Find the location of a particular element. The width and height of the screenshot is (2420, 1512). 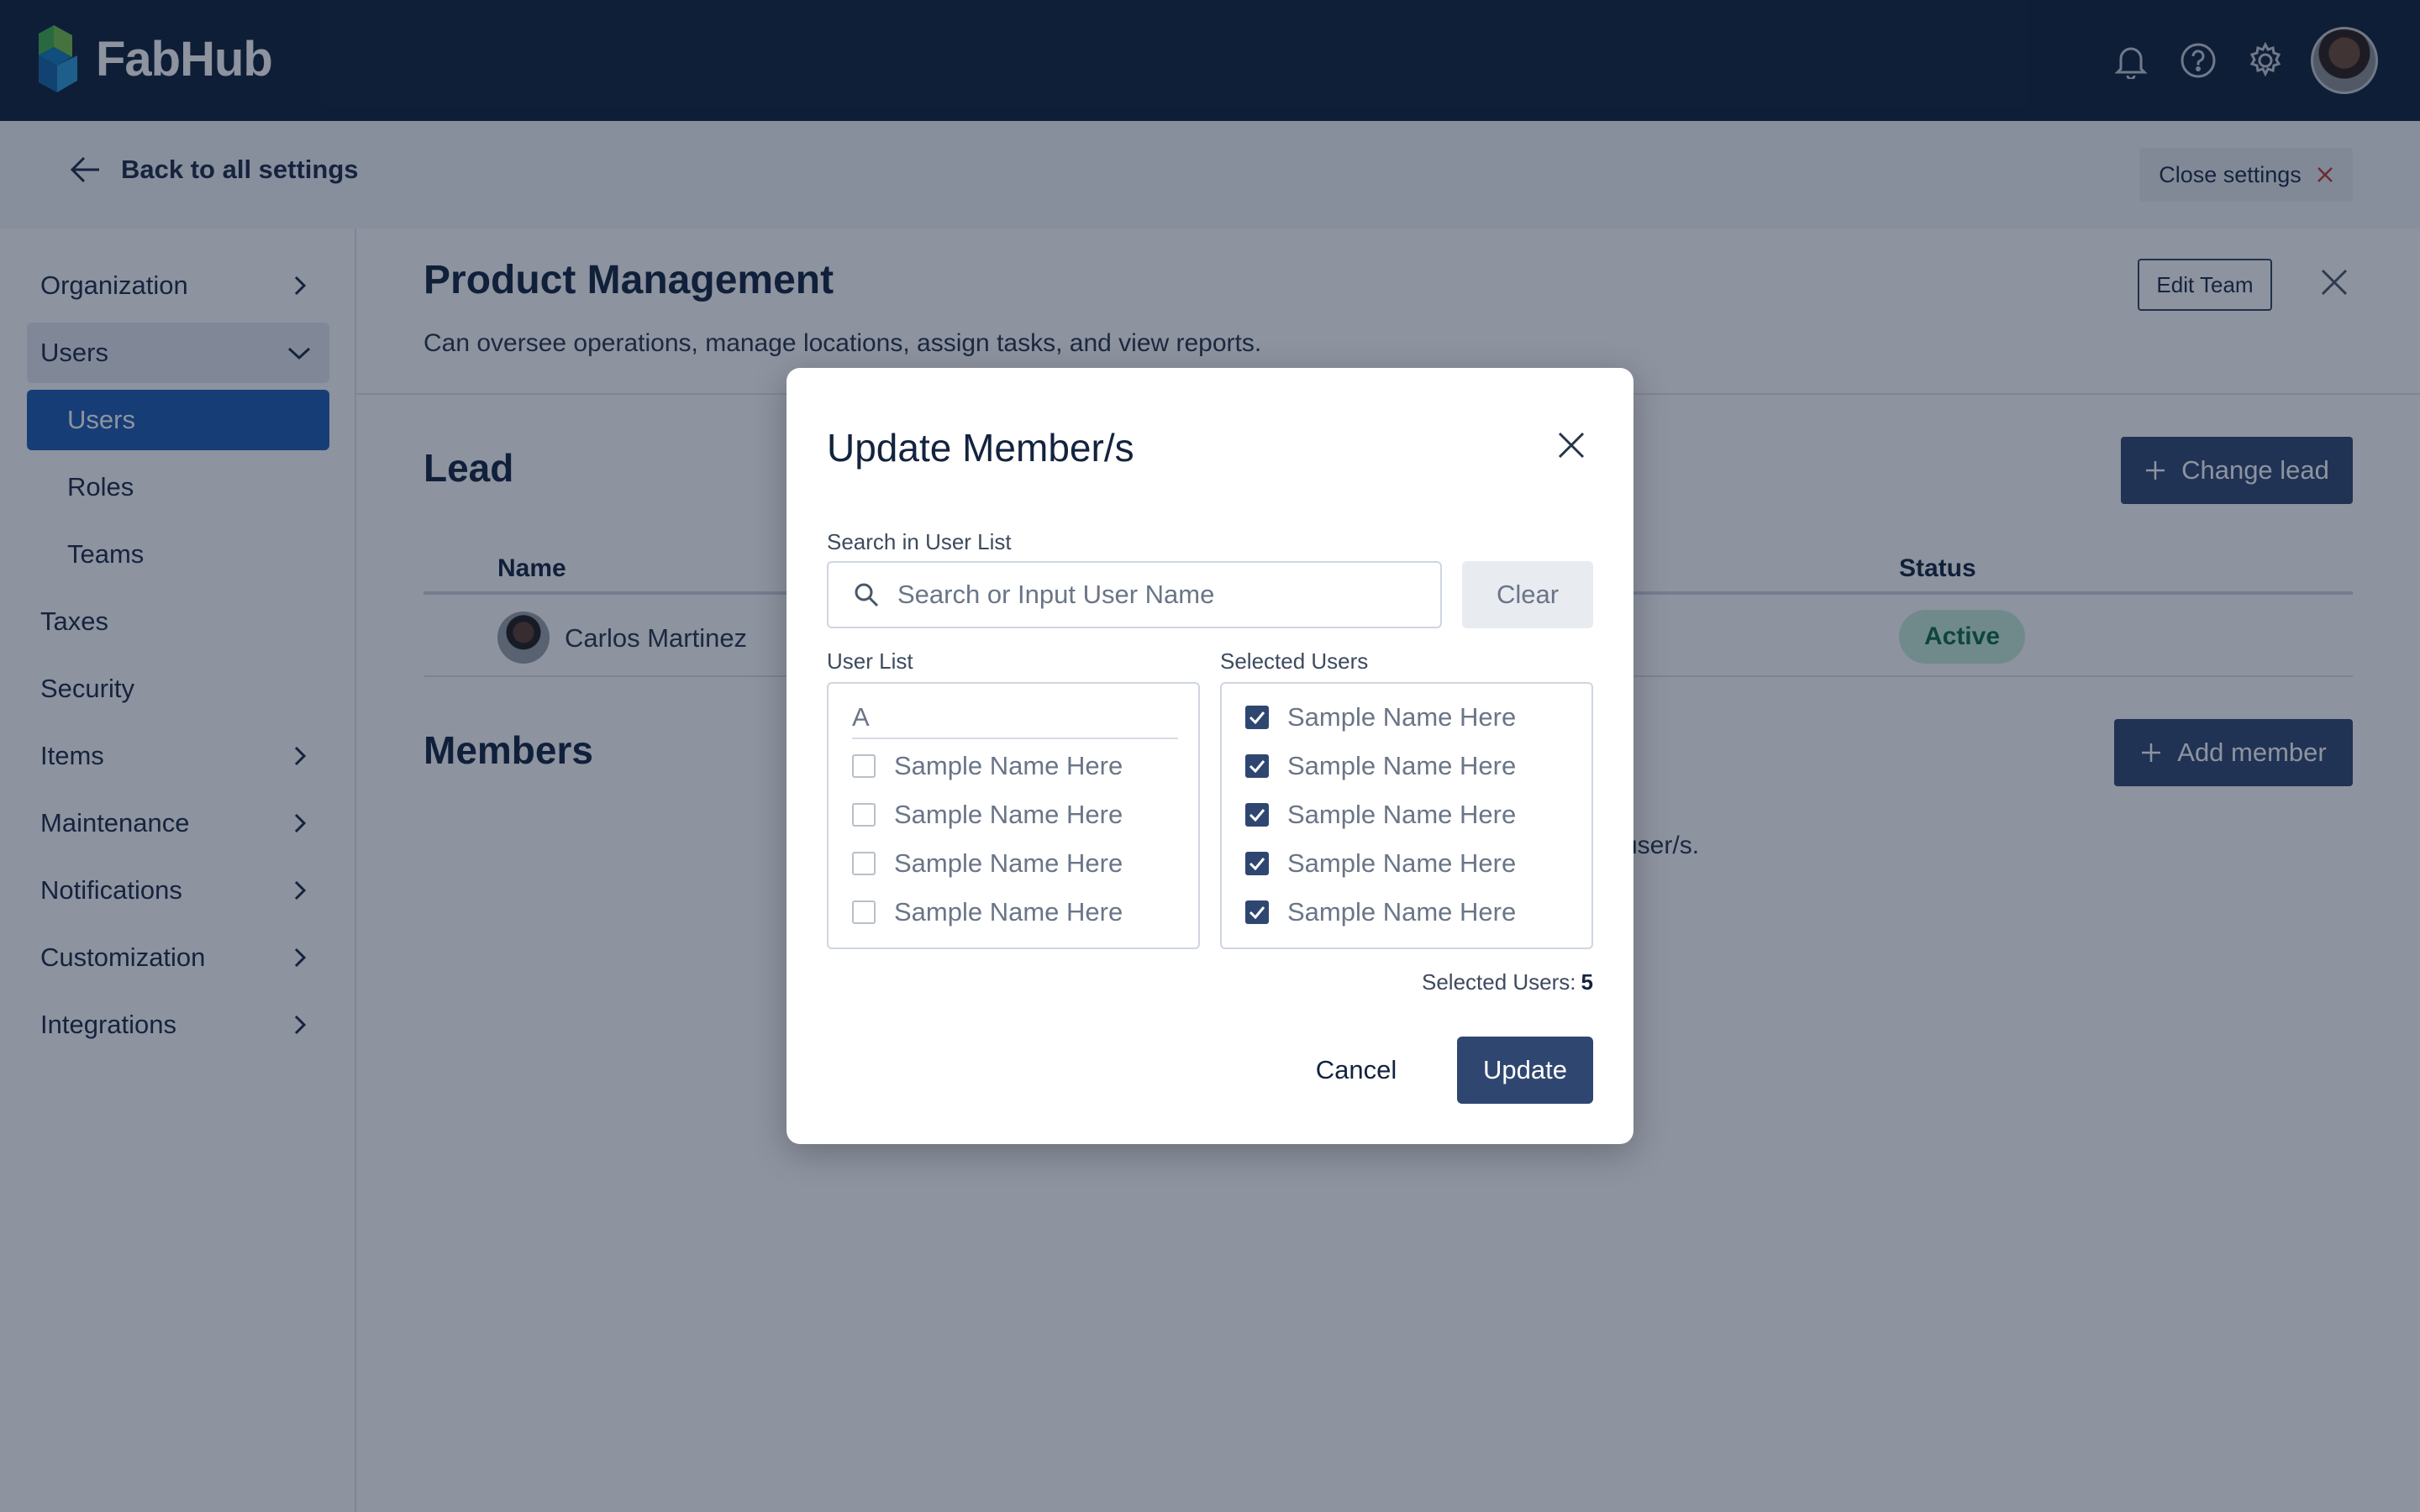

user-list-label: User List is located at coordinates (870, 661).